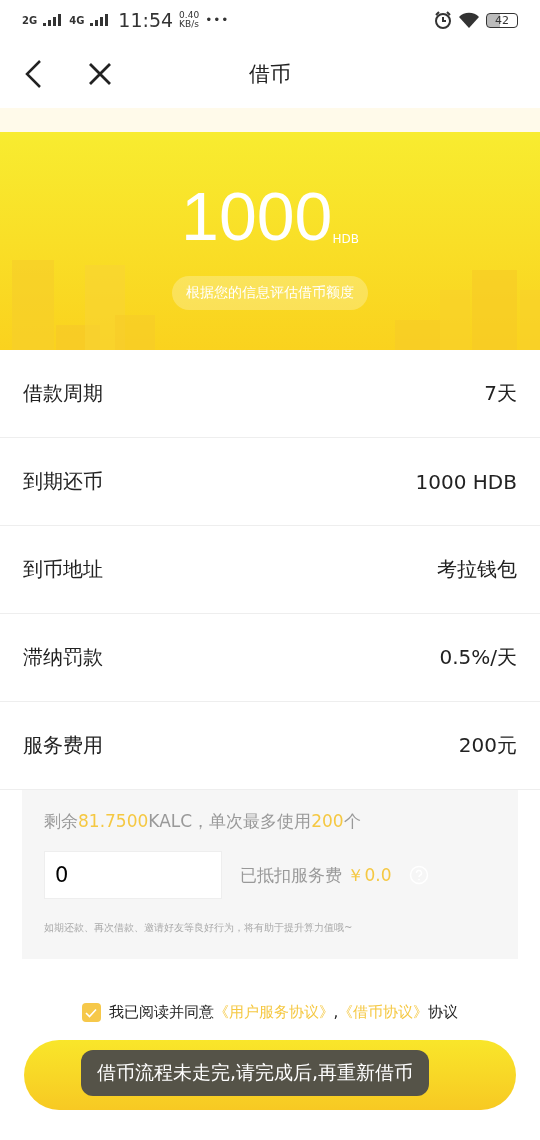 This screenshot has width=540, height=1140. What do you see at coordinates (63, 481) in the screenshot?
I see `row-label: 到期还币` at bounding box center [63, 481].